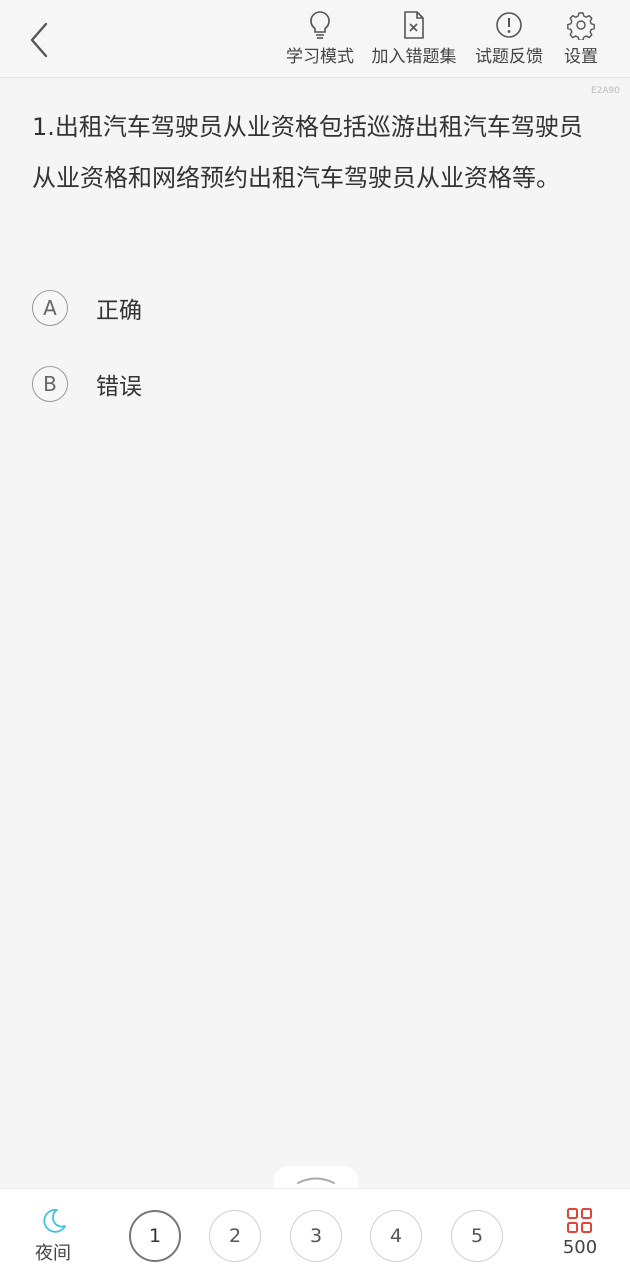 The width and height of the screenshot is (630, 1280). I want to click on option-letter: B, so click(50, 384).